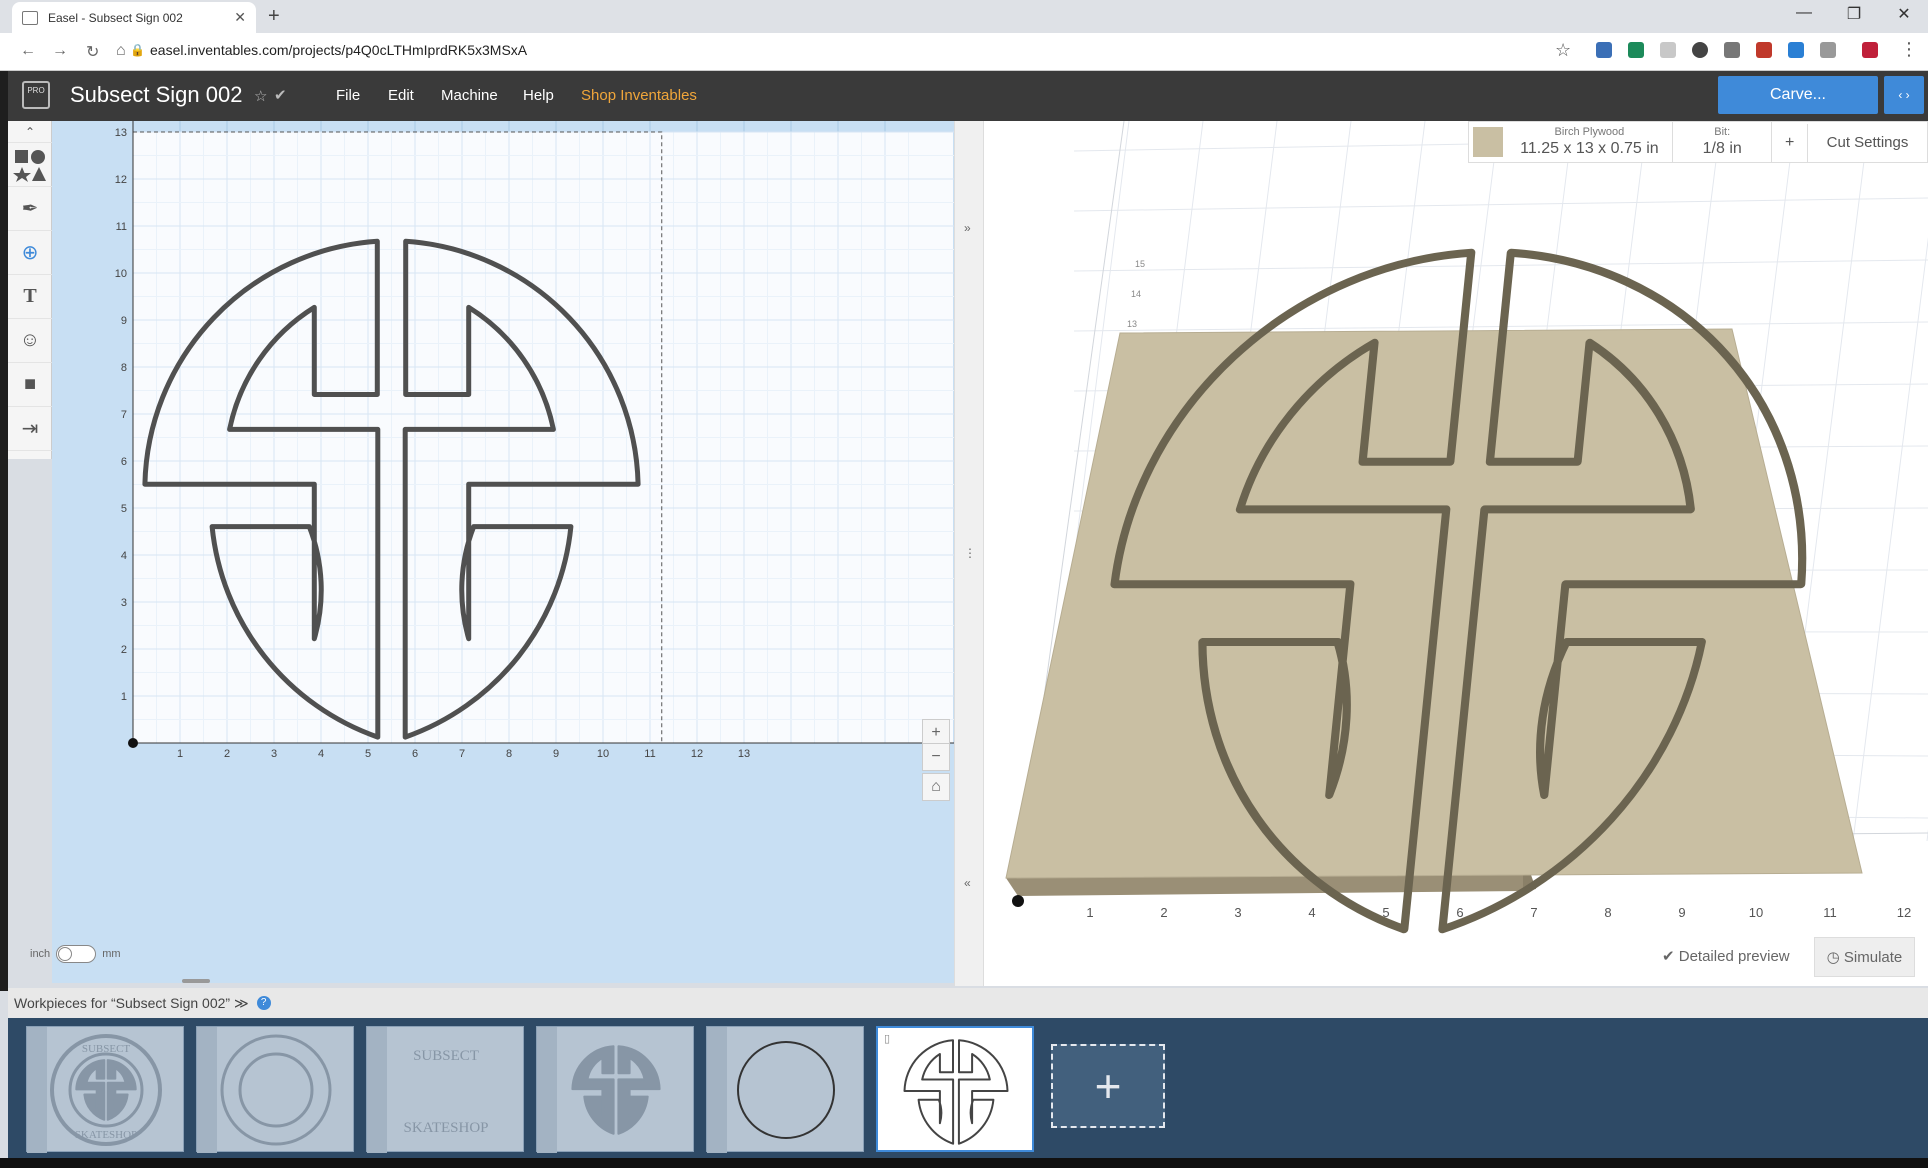 Image resolution: width=1928 pixels, height=1168 pixels. What do you see at coordinates (1873, 957) in the screenshot?
I see `simulate-label: Simulate` at bounding box center [1873, 957].